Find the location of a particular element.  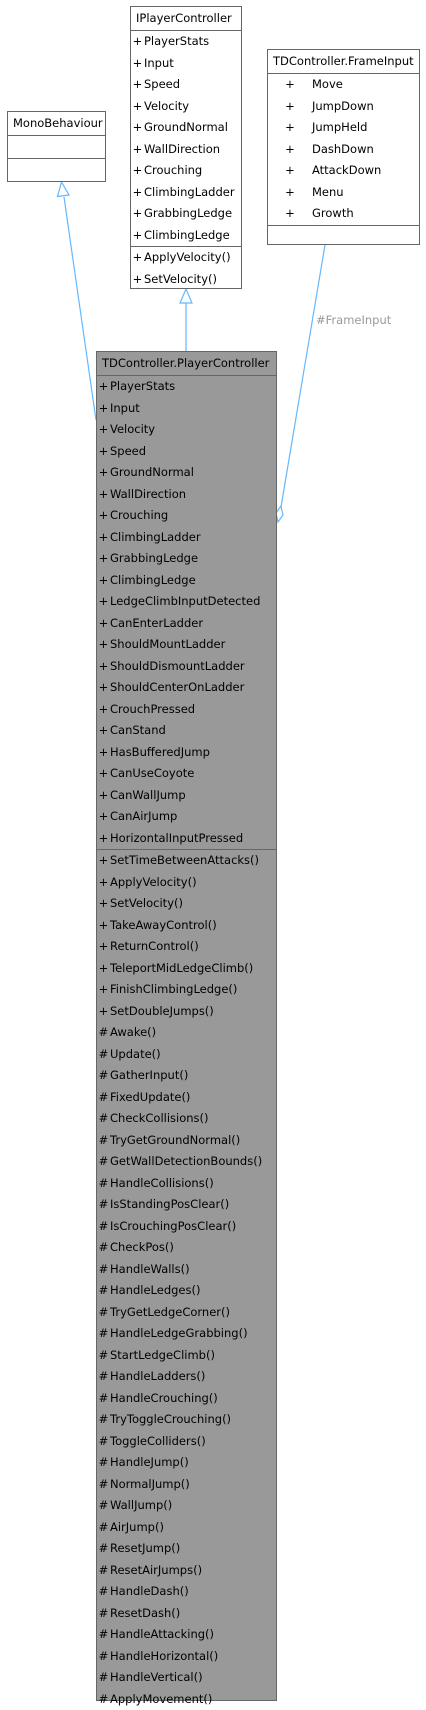

method-row: +SetDoubleJumps() is located at coordinates (186, 1012).